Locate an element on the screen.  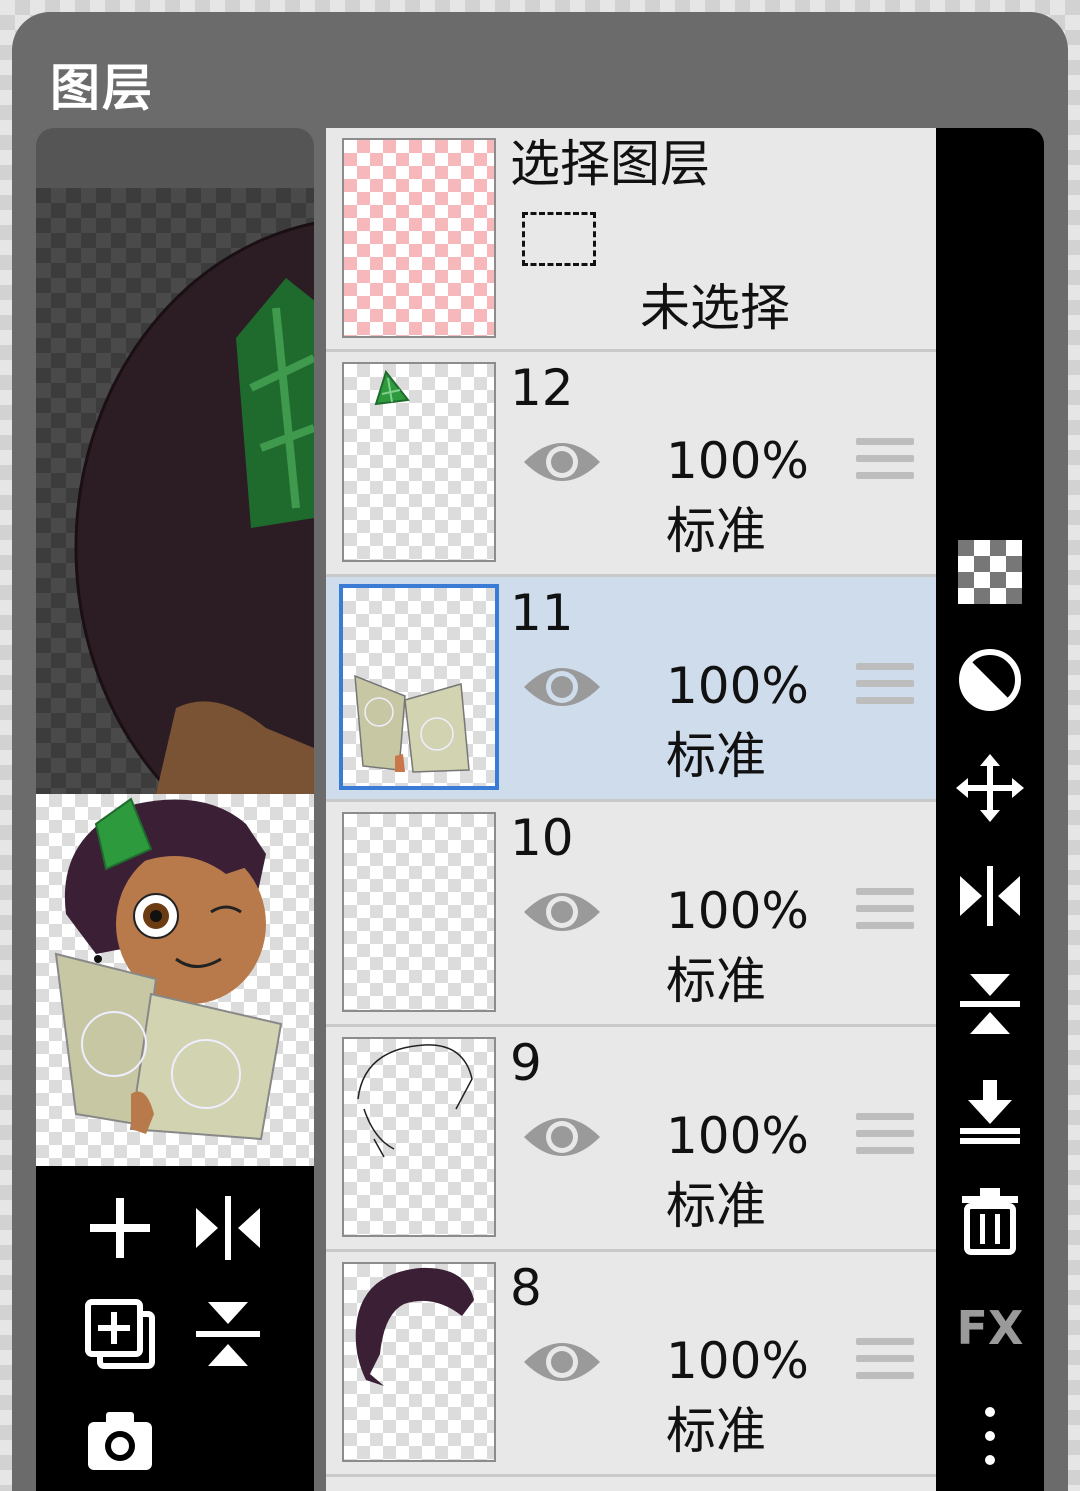
layer-row: 12 100% 标准 is located at coordinates (631, 464).